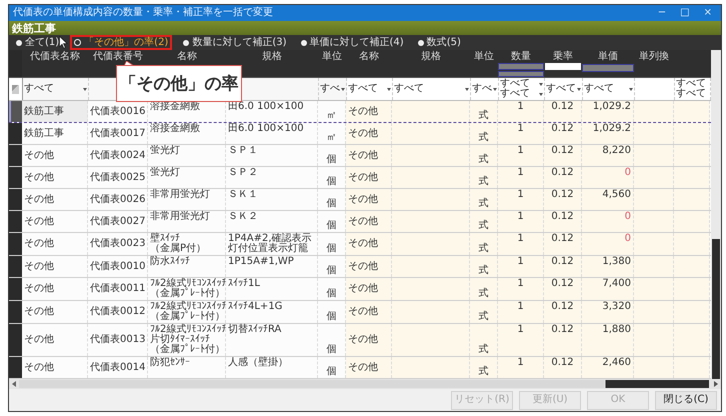 This screenshot has height=416, width=726. What do you see at coordinates (118, 289) in the screenshot?
I see `table-cell: 代価表0011` at bounding box center [118, 289].